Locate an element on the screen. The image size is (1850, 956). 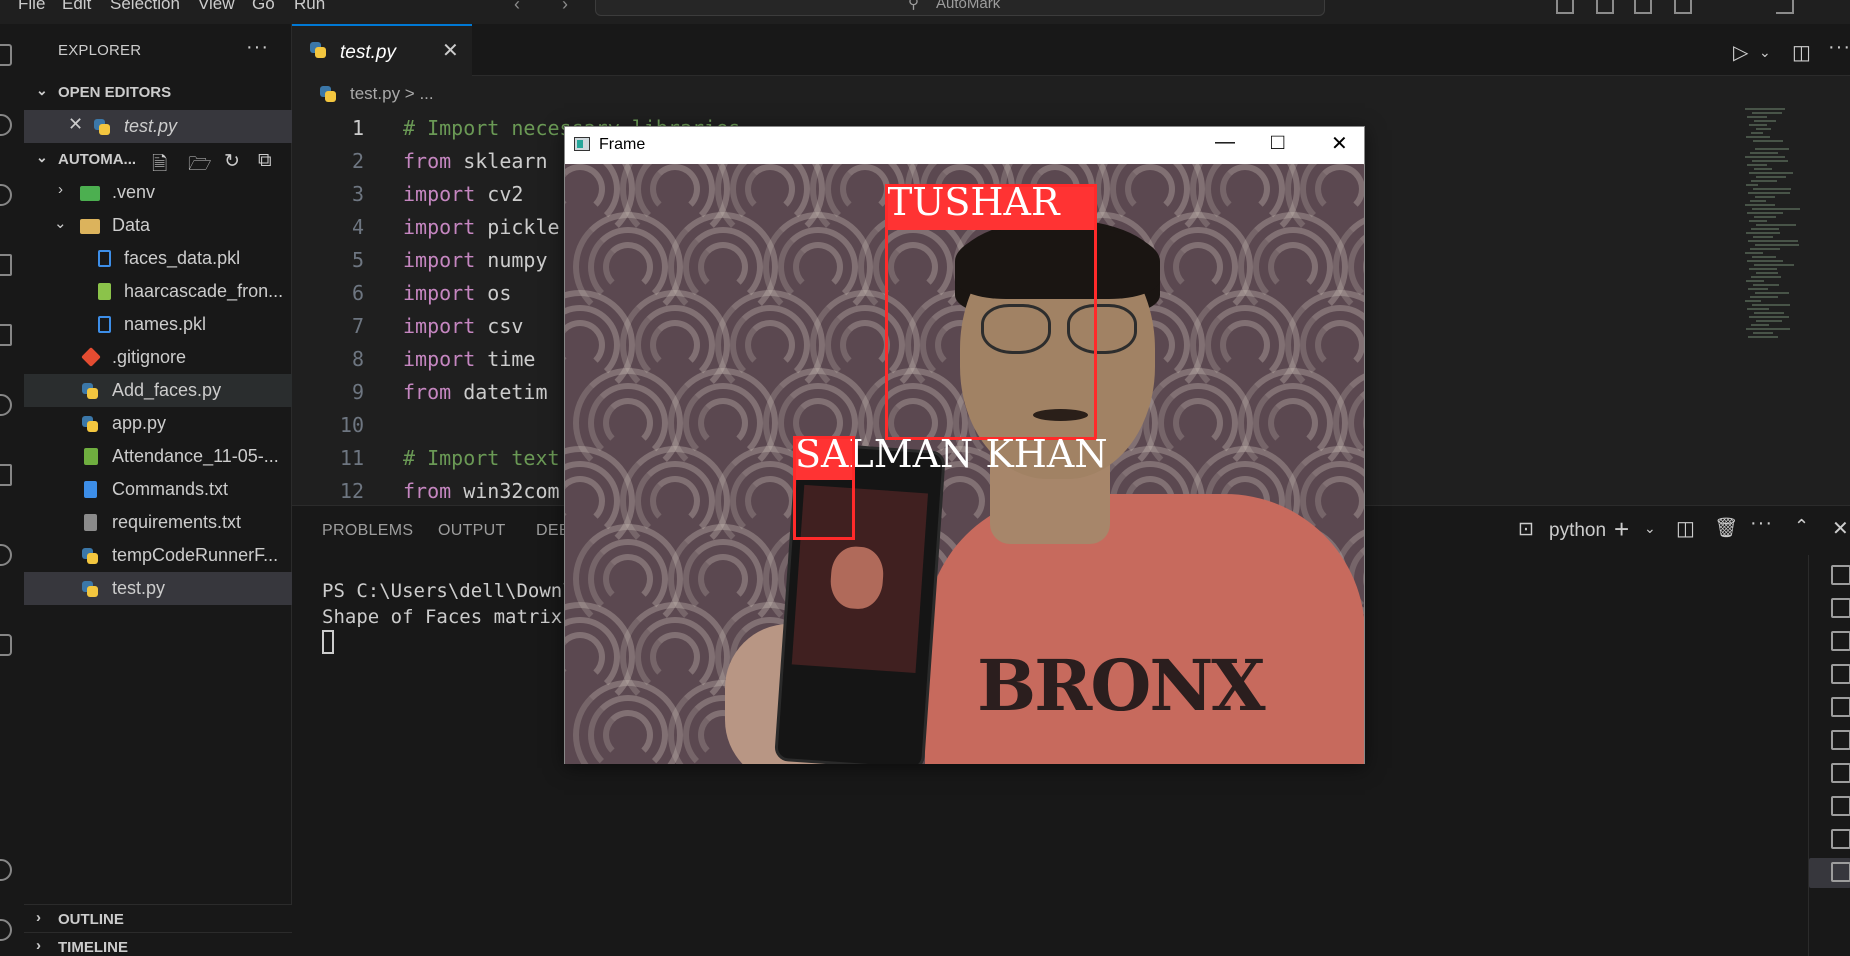
tree-file-faces-data: faces_data.pkl is located at coordinates (158, 258).